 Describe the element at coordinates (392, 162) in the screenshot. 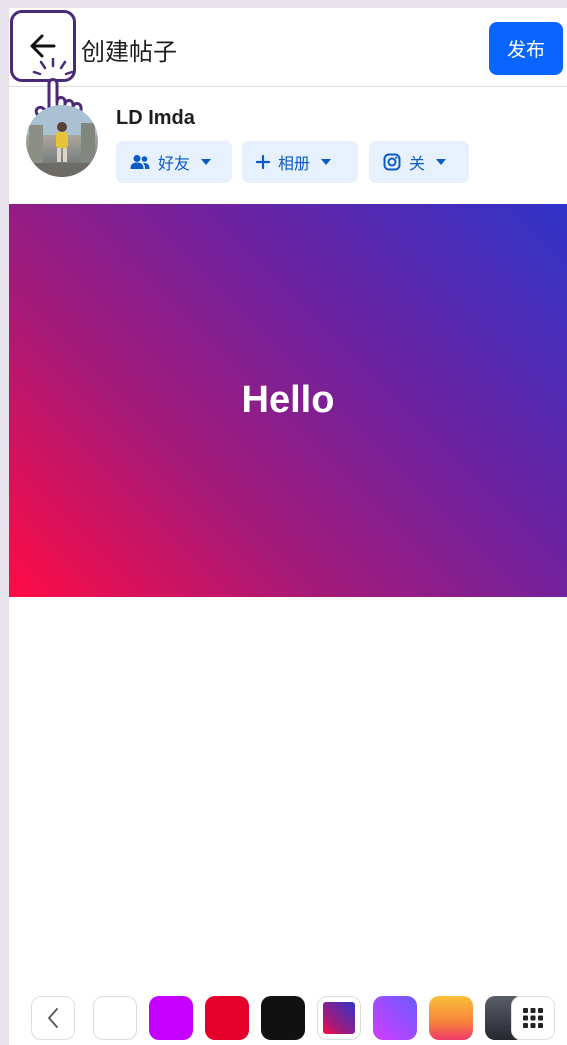

I see `instagram-icon` at that location.